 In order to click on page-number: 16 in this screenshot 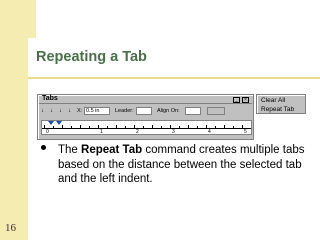, I will do `click(10, 228)`.